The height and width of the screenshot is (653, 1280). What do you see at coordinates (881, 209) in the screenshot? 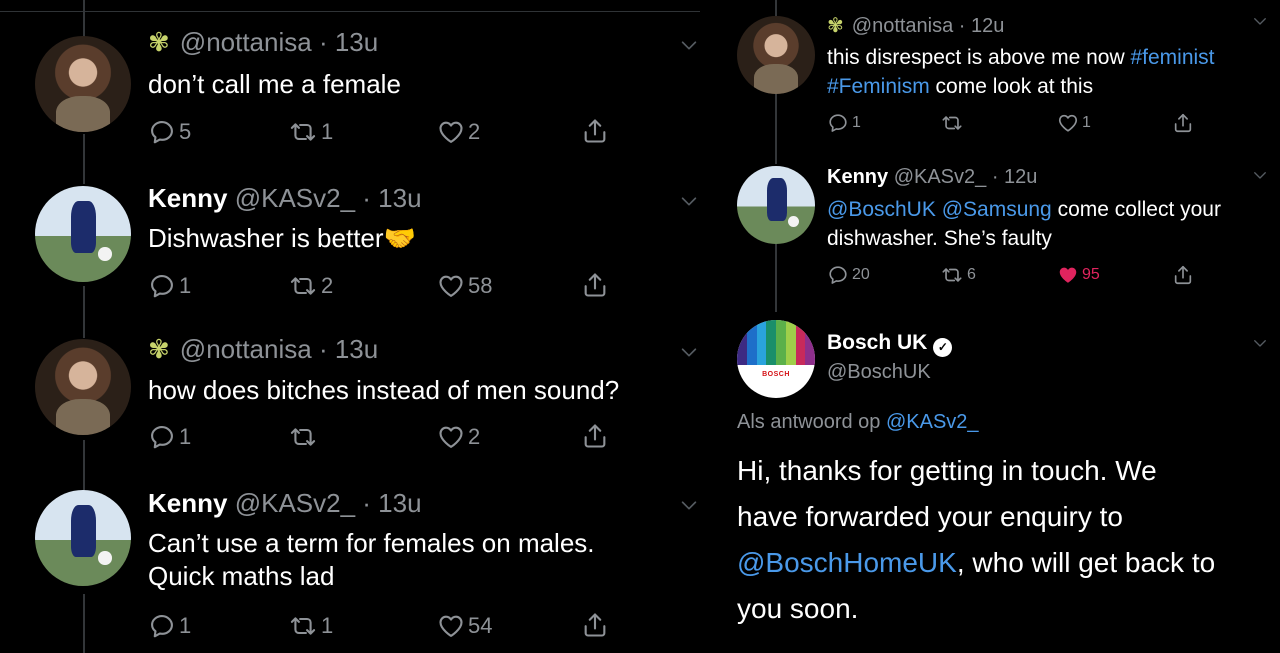
I see `mention-link: @BoschUK` at bounding box center [881, 209].